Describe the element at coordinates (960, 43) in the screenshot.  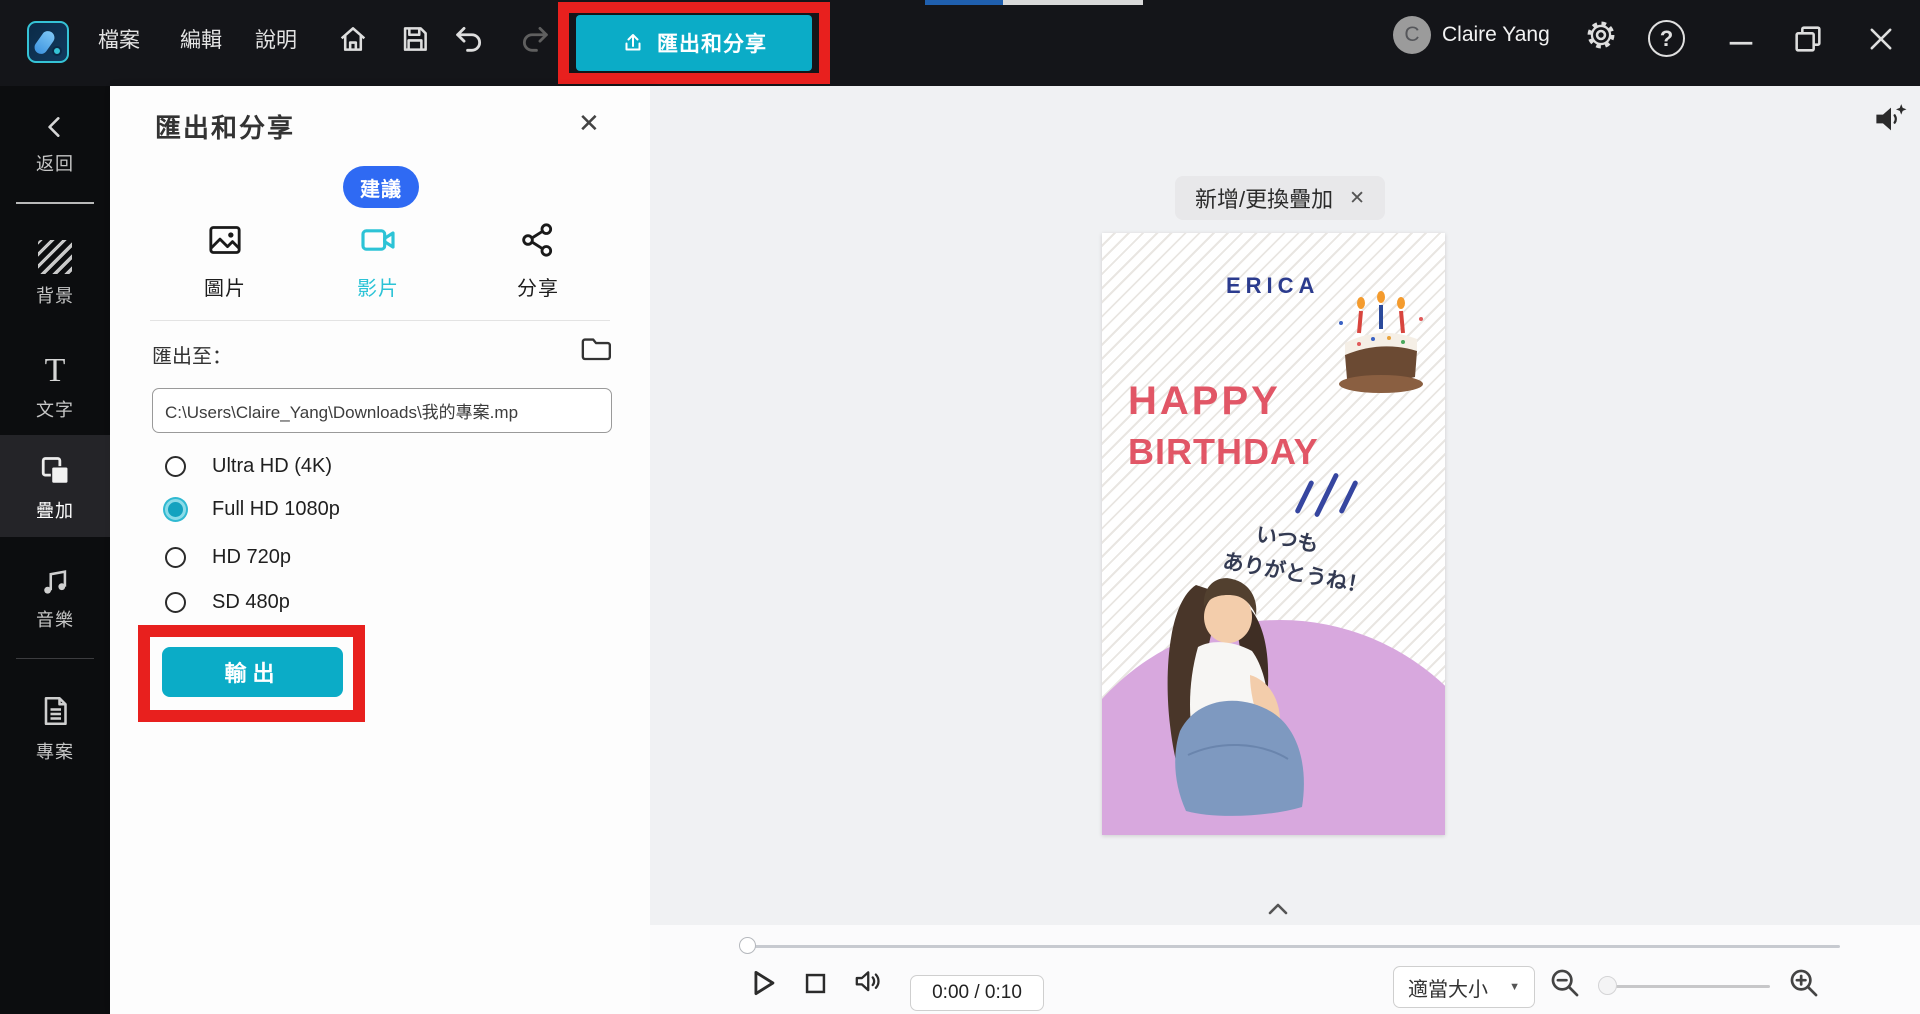
I see `titlebar: 檔案 編輯 說明 匯出和分享 C Claire Yang ?` at that location.